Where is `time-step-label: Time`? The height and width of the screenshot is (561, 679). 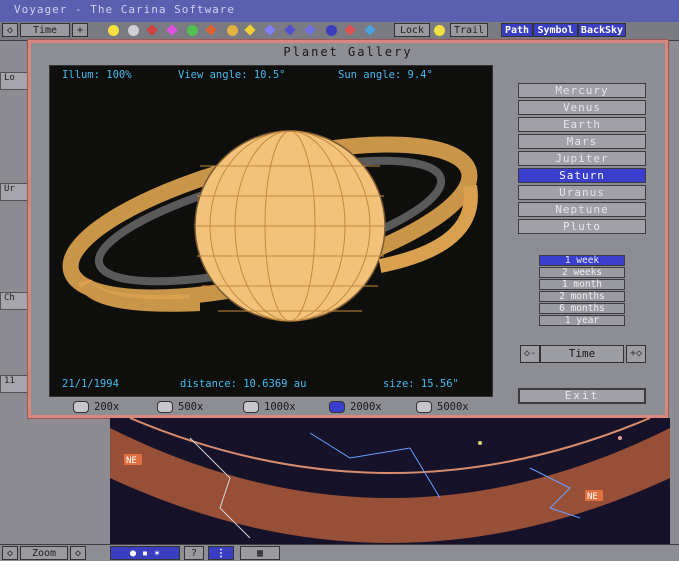 time-step-label: Time is located at coordinates (582, 354).